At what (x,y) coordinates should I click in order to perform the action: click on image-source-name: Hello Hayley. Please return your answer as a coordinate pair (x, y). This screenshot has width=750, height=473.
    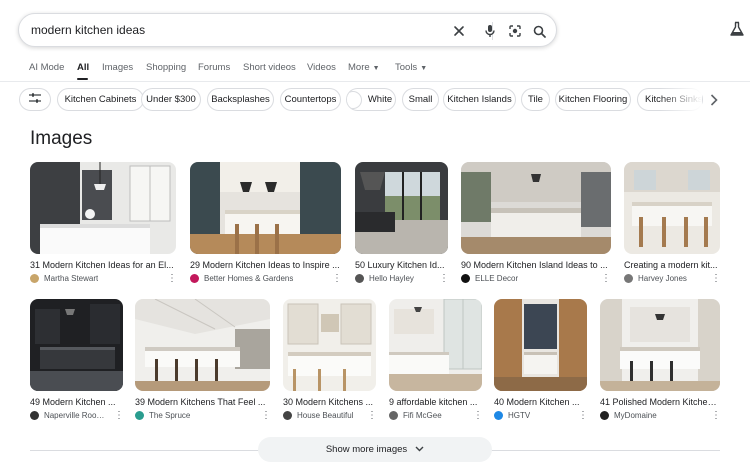
    Looking at the image, I should click on (391, 278).